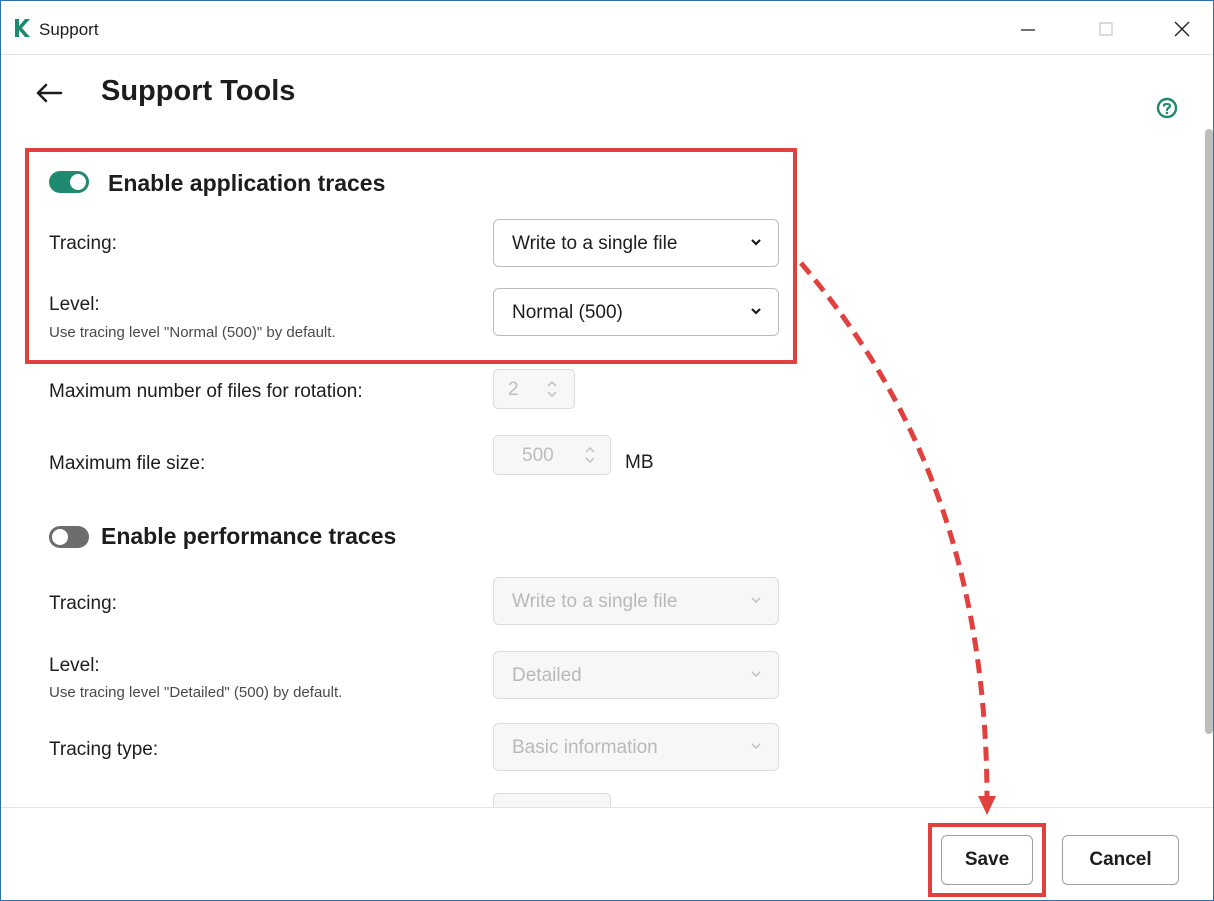 The image size is (1214, 901). What do you see at coordinates (69, 537) in the screenshot?
I see `perf-traces-toggle` at bounding box center [69, 537].